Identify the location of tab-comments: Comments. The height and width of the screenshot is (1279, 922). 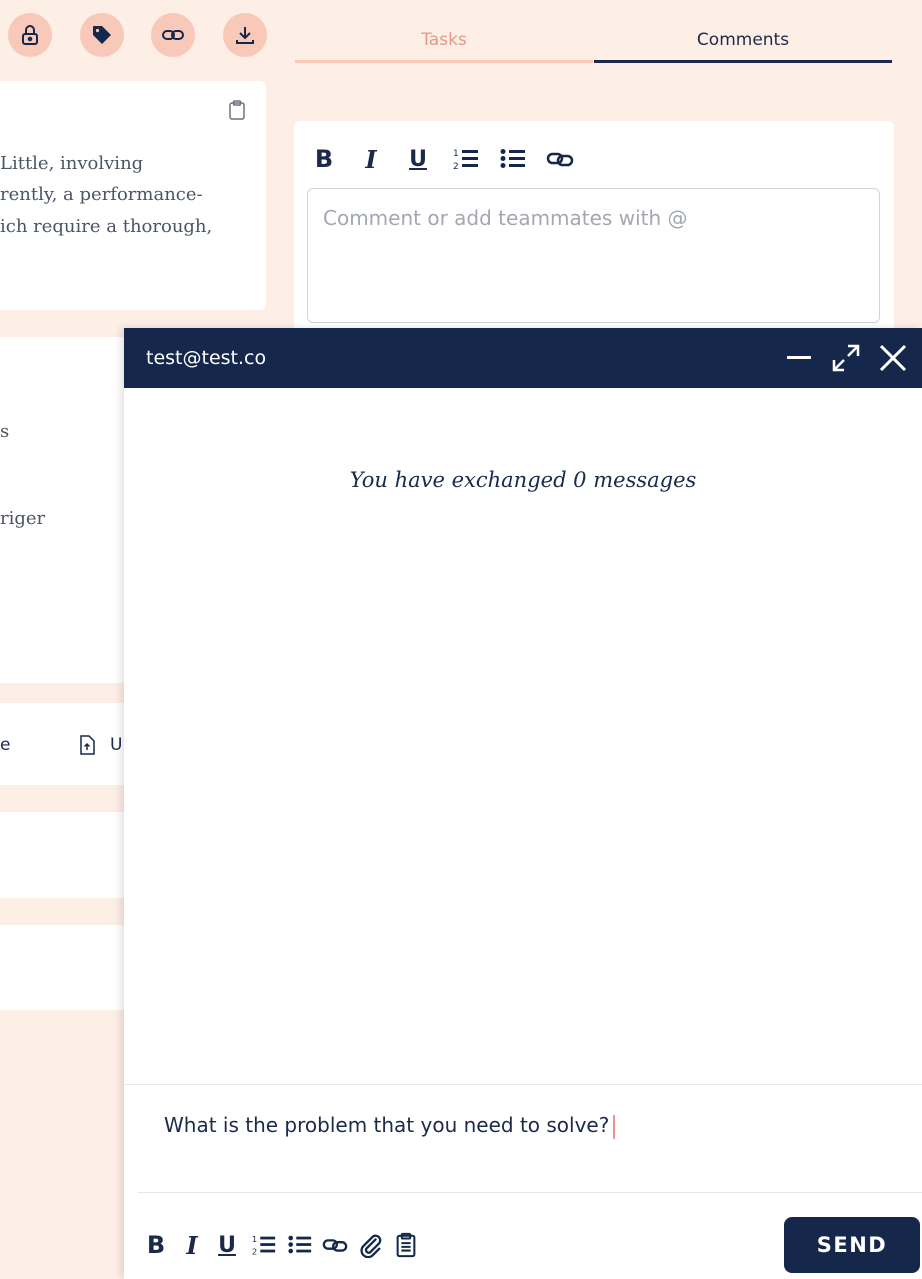
(743, 46).